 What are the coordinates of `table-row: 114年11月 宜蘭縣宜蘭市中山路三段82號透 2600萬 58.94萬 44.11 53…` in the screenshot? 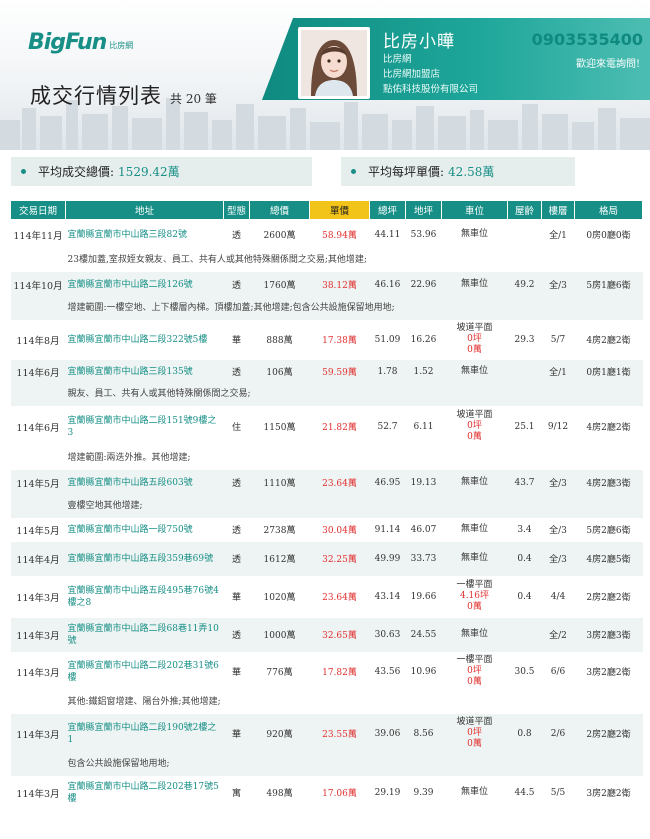 It's located at (327, 235).